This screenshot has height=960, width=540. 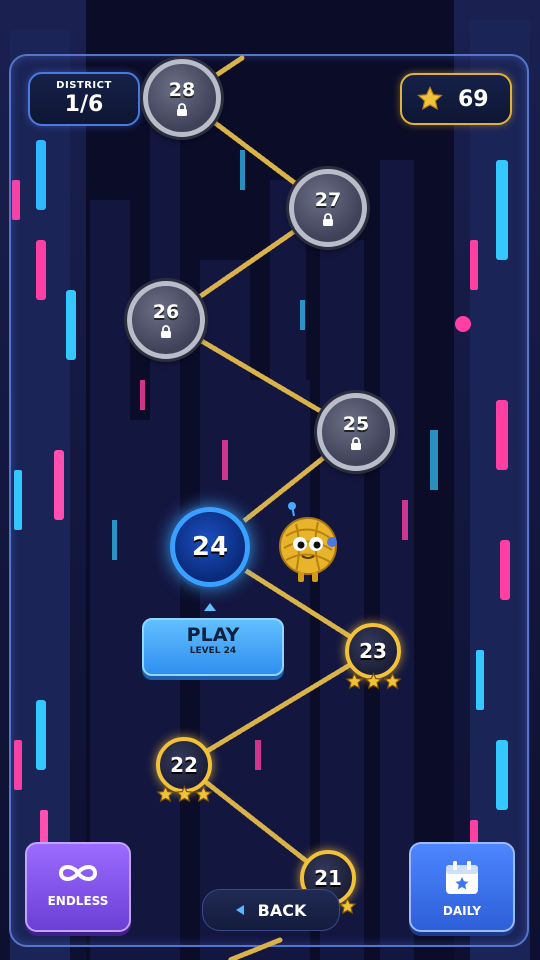 I want to click on level-22-stars, so click(x=184, y=794).